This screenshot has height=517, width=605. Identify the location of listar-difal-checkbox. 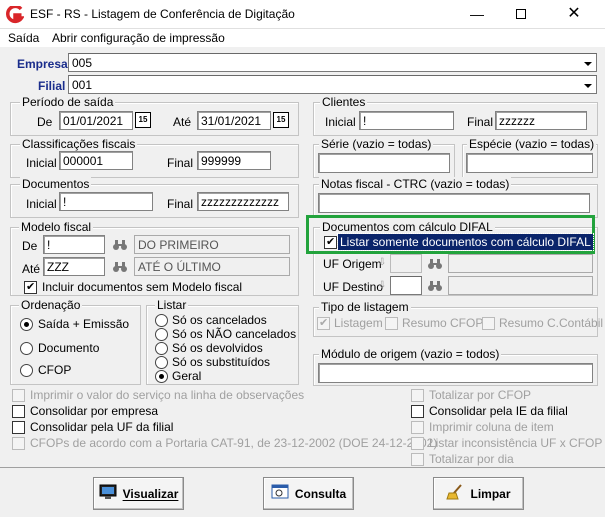
(330, 242).